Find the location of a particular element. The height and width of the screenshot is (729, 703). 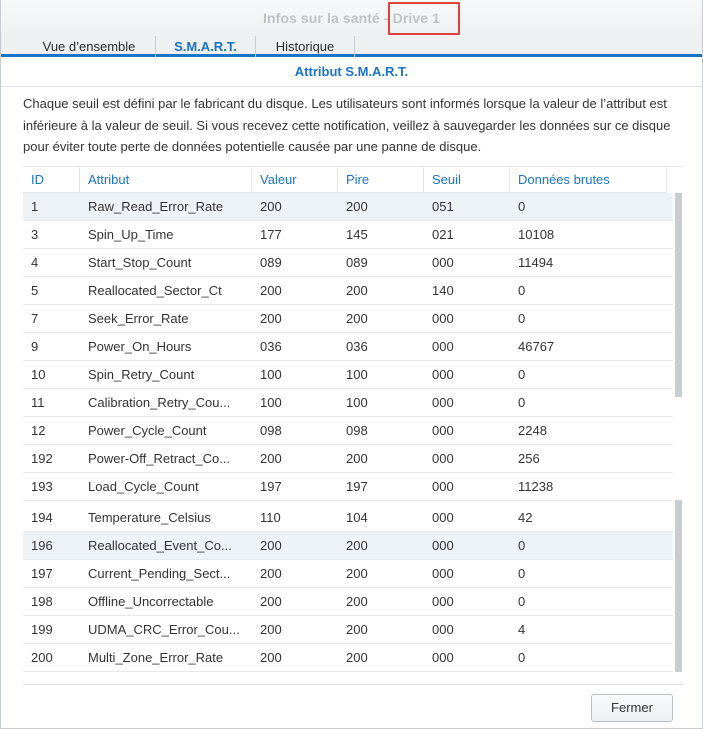

table-row: 12 Power_Cycle_Count 098 098 000 2248 is located at coordinates (348, 431).